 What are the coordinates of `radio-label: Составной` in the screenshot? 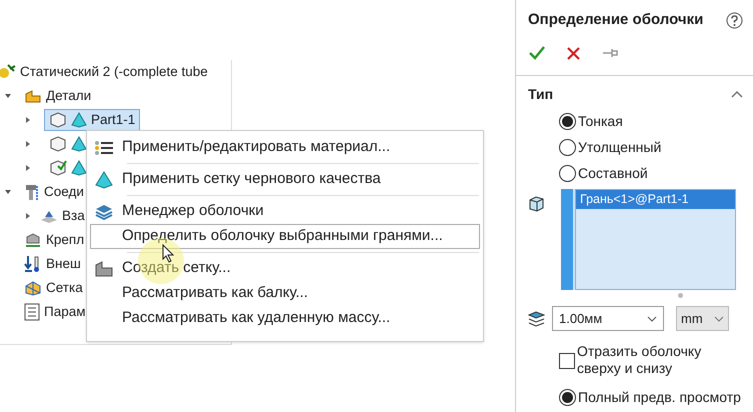 It's located at (613, 173).